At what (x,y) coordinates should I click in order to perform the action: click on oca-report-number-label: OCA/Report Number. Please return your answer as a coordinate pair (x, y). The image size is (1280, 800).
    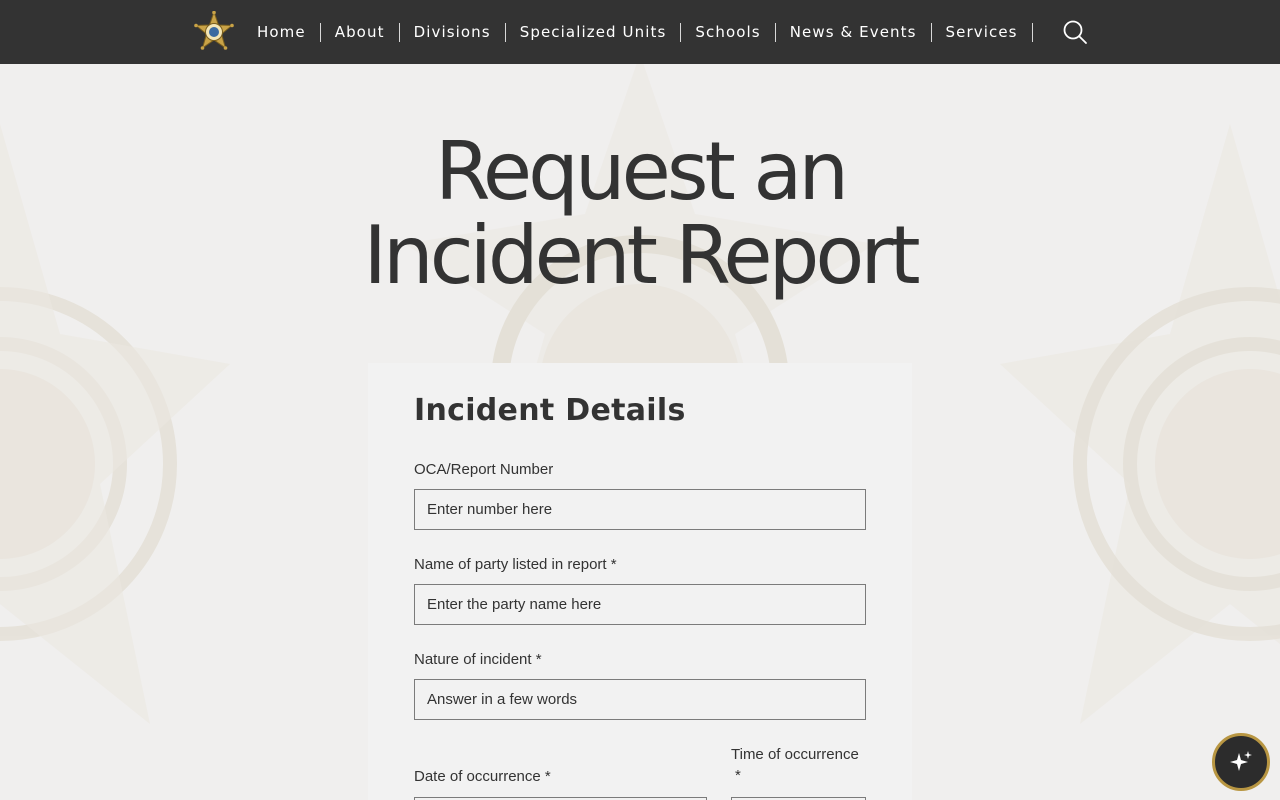
    Looking at the image, I should click on (484, 469).